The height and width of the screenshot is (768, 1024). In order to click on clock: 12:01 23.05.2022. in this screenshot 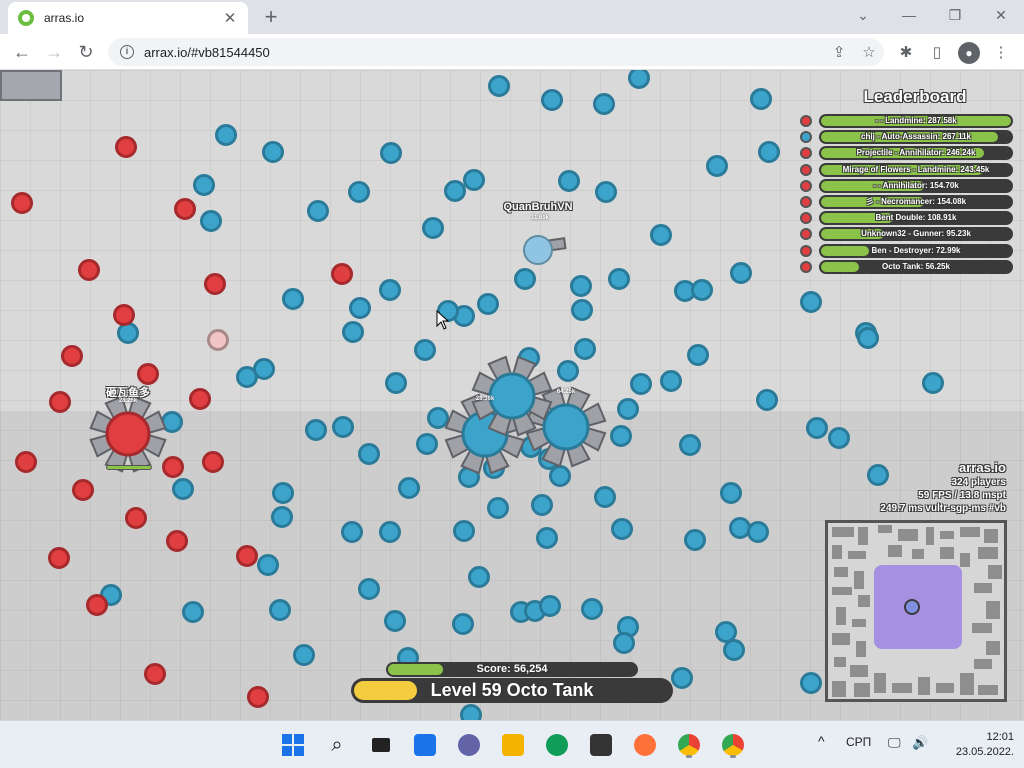, I will do `click(985, 745)`.